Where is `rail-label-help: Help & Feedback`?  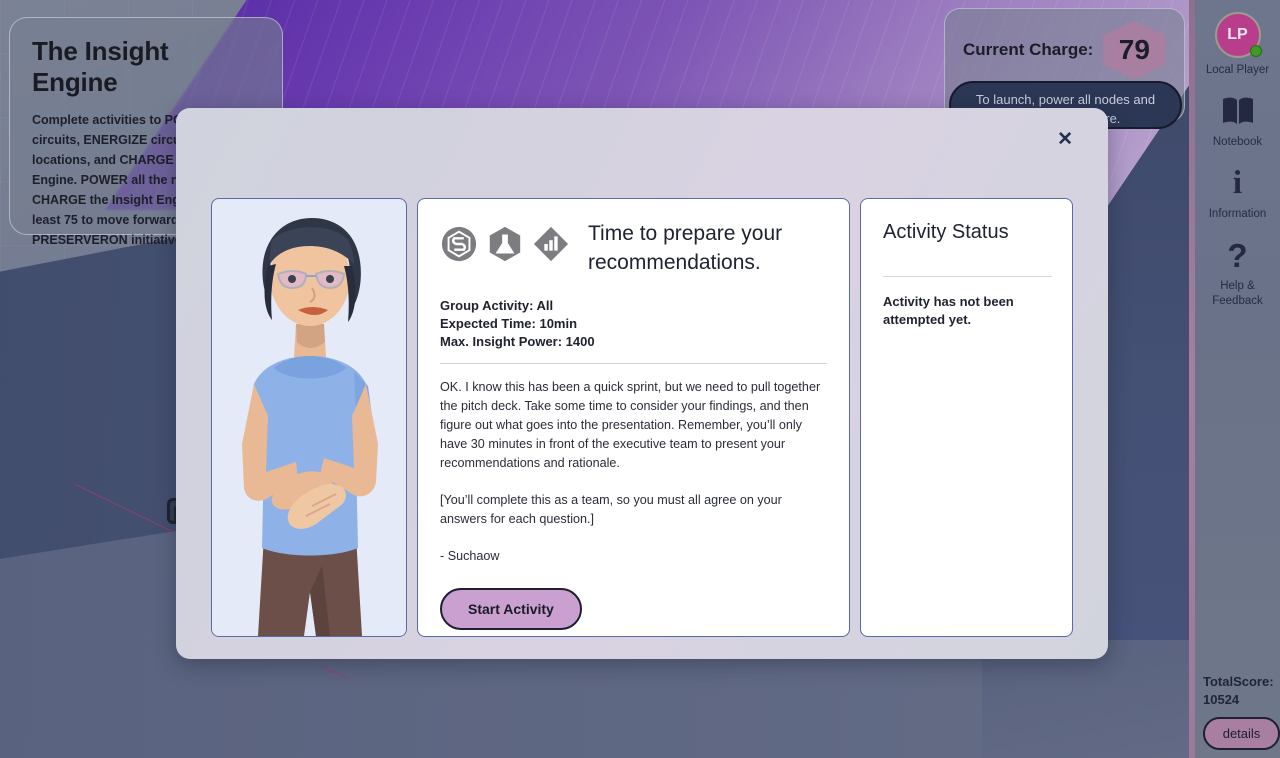
rail-label-help: Help & Feedback is located at coordinates (1237, 293).